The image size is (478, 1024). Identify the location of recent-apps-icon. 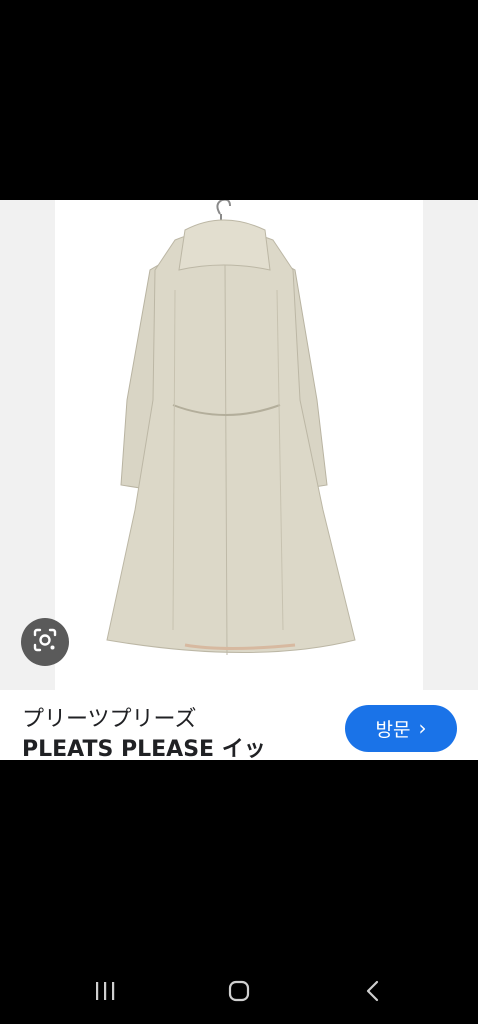
(105, 993).